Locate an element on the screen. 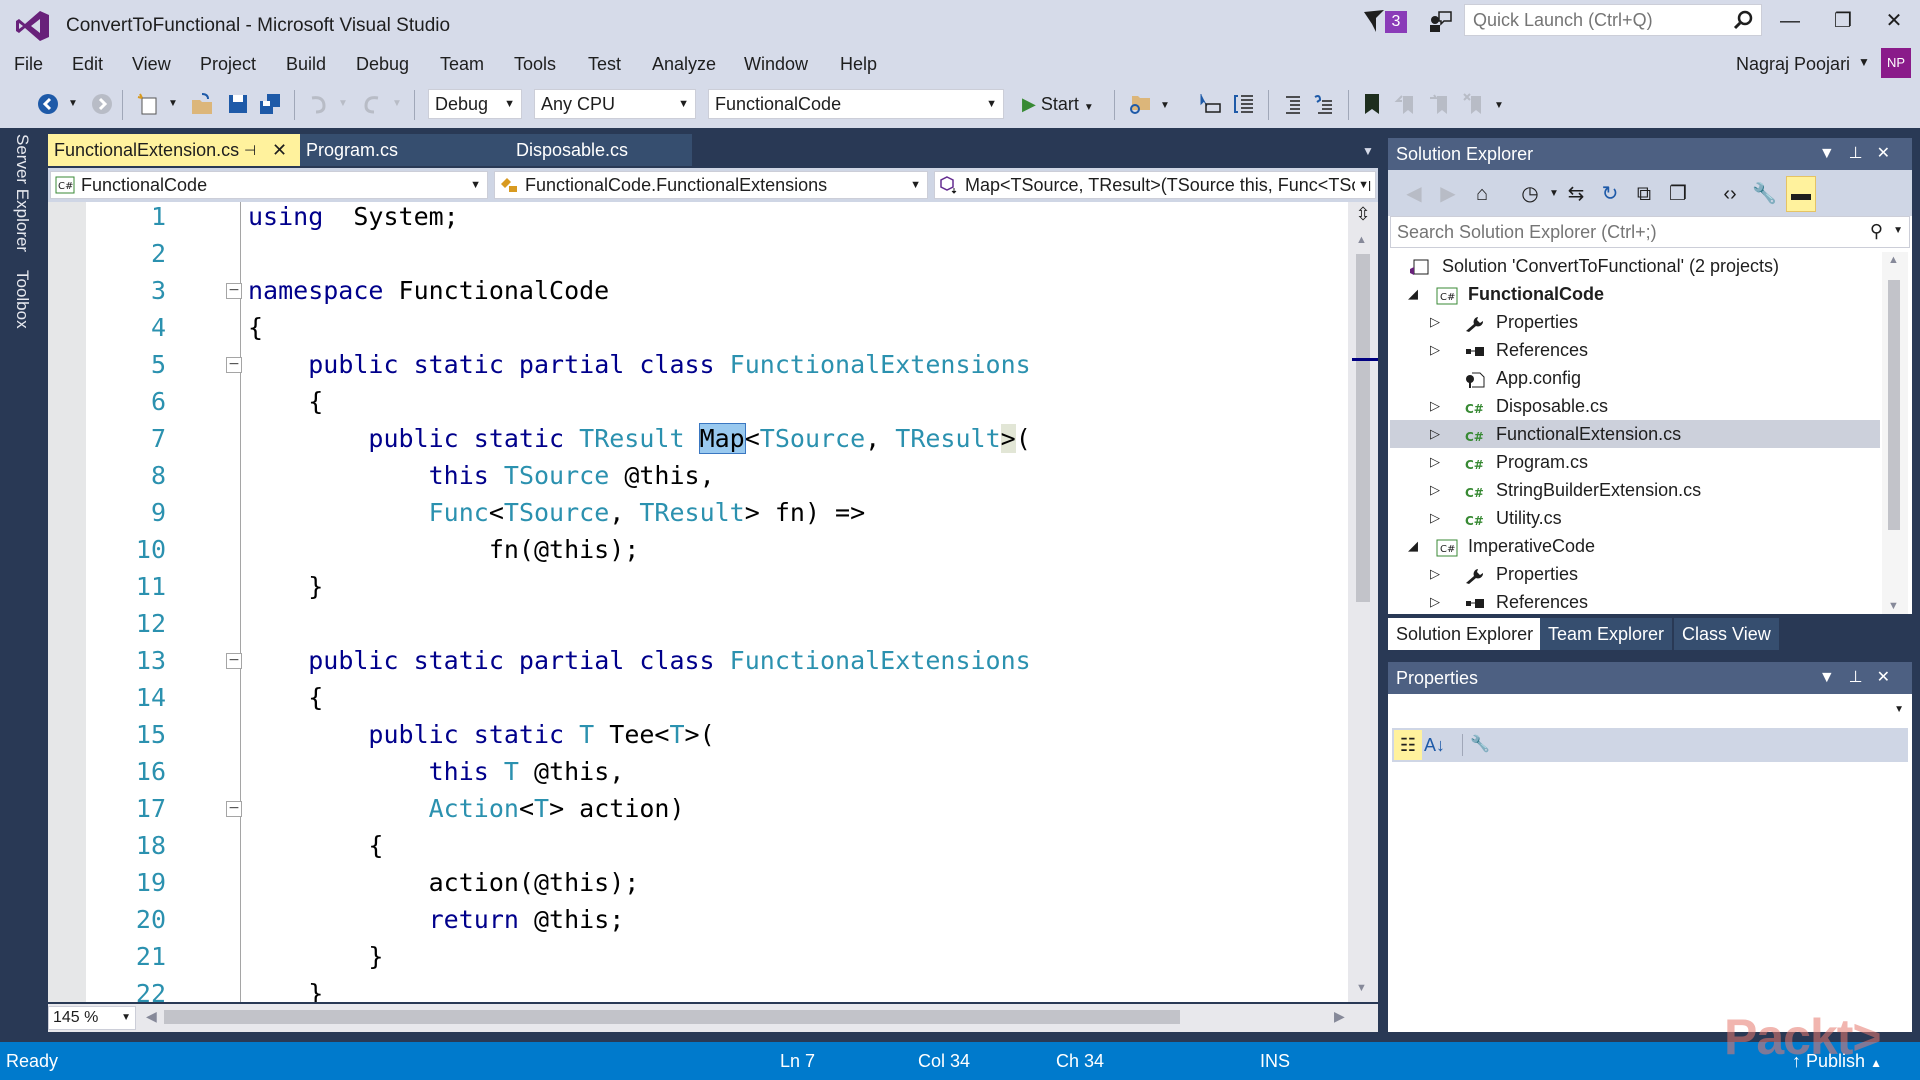 The image size is (1920, 1080). code-line: 16 this T @this, is located at coordinates (717, 771).